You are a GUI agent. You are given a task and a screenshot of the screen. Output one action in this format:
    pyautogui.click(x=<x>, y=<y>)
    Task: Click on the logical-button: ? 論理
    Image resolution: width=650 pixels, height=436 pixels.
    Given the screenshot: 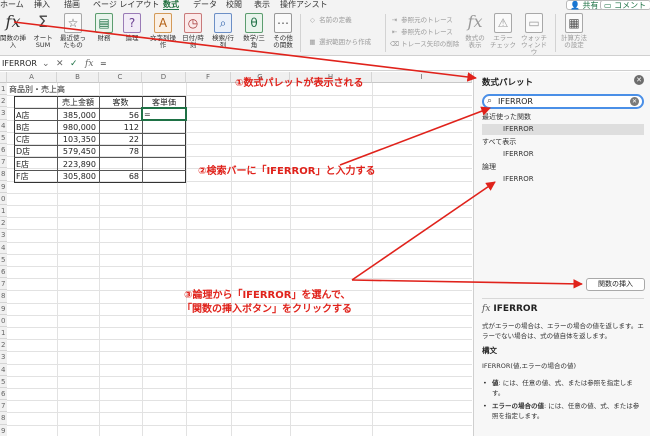 What is the action you would take?
    pyautogui.click(x=132, y=27)
    